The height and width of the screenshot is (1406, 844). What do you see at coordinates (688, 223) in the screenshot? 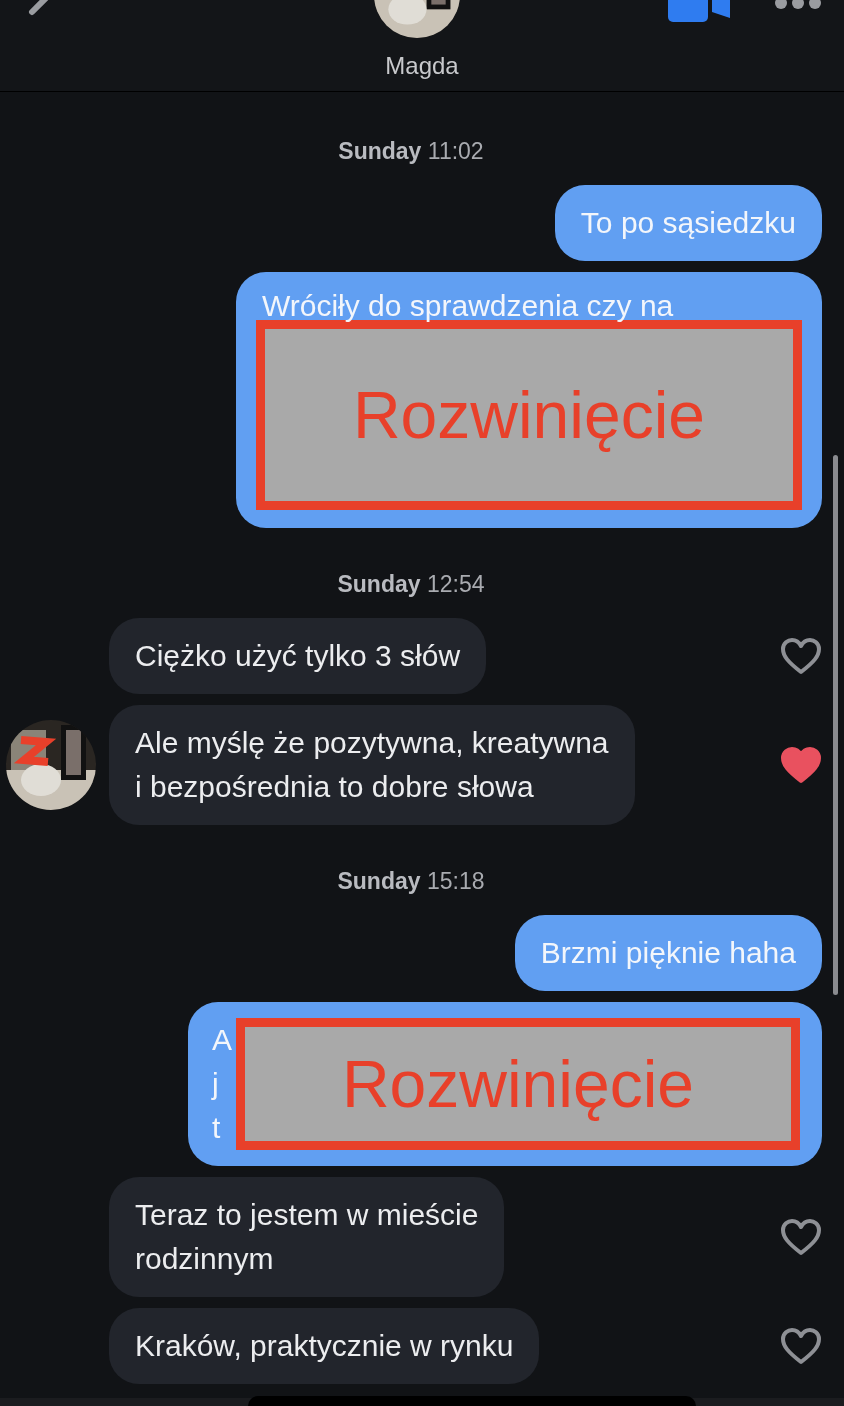
I see `message-bubble: To po sąsiedzku` at bounding box center [688, 223].